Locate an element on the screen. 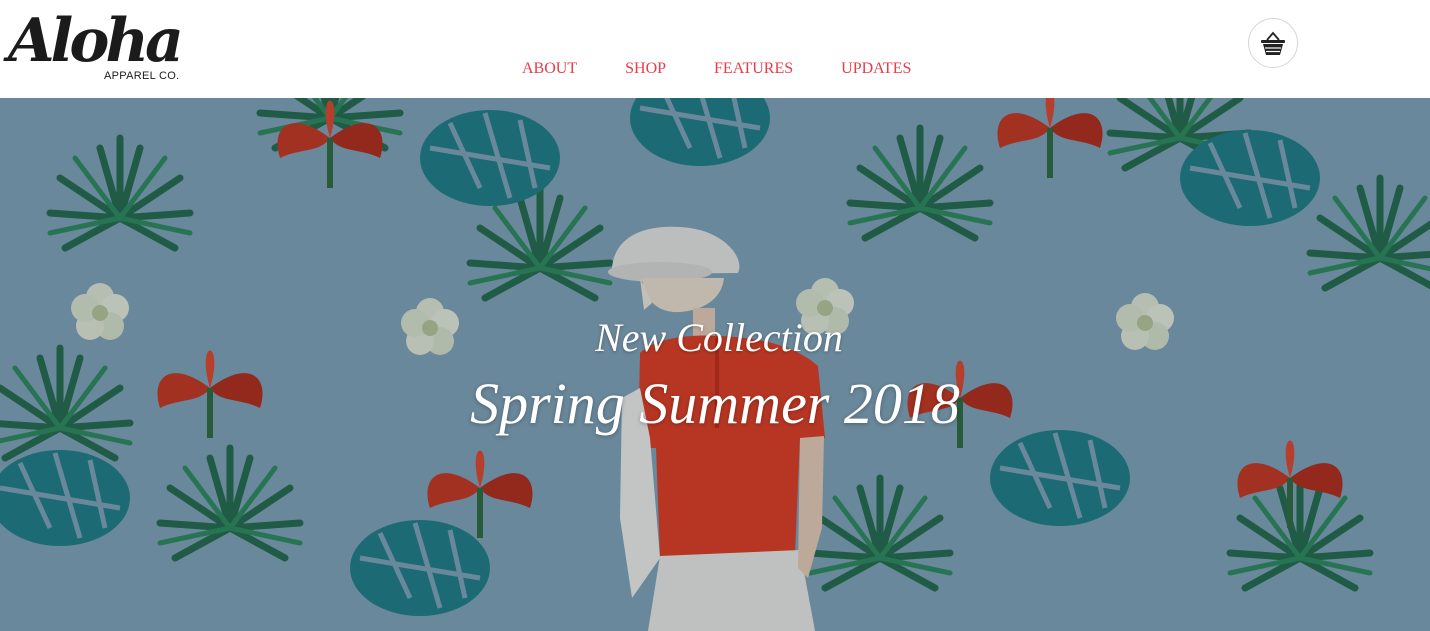 The image size is (1430, 631). brand-logo: Aloha APPAREL CO. is located at coordinates (98, 46).